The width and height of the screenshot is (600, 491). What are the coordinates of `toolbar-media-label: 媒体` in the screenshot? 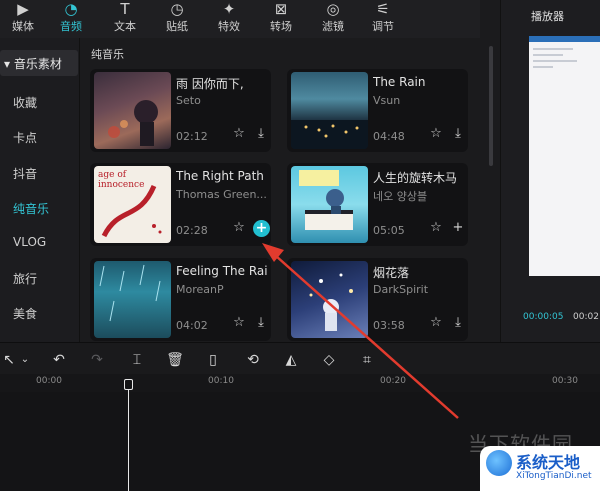 It's located at (23, 26).